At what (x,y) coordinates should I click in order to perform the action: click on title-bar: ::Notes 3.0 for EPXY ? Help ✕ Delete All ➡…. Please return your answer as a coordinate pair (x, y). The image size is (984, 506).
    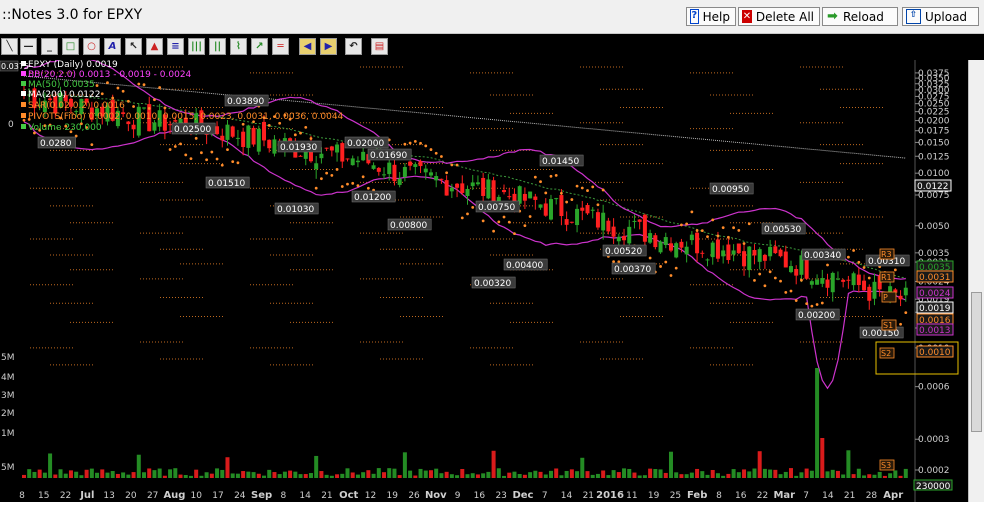
    Looking at the image, I should click on (492, 17).